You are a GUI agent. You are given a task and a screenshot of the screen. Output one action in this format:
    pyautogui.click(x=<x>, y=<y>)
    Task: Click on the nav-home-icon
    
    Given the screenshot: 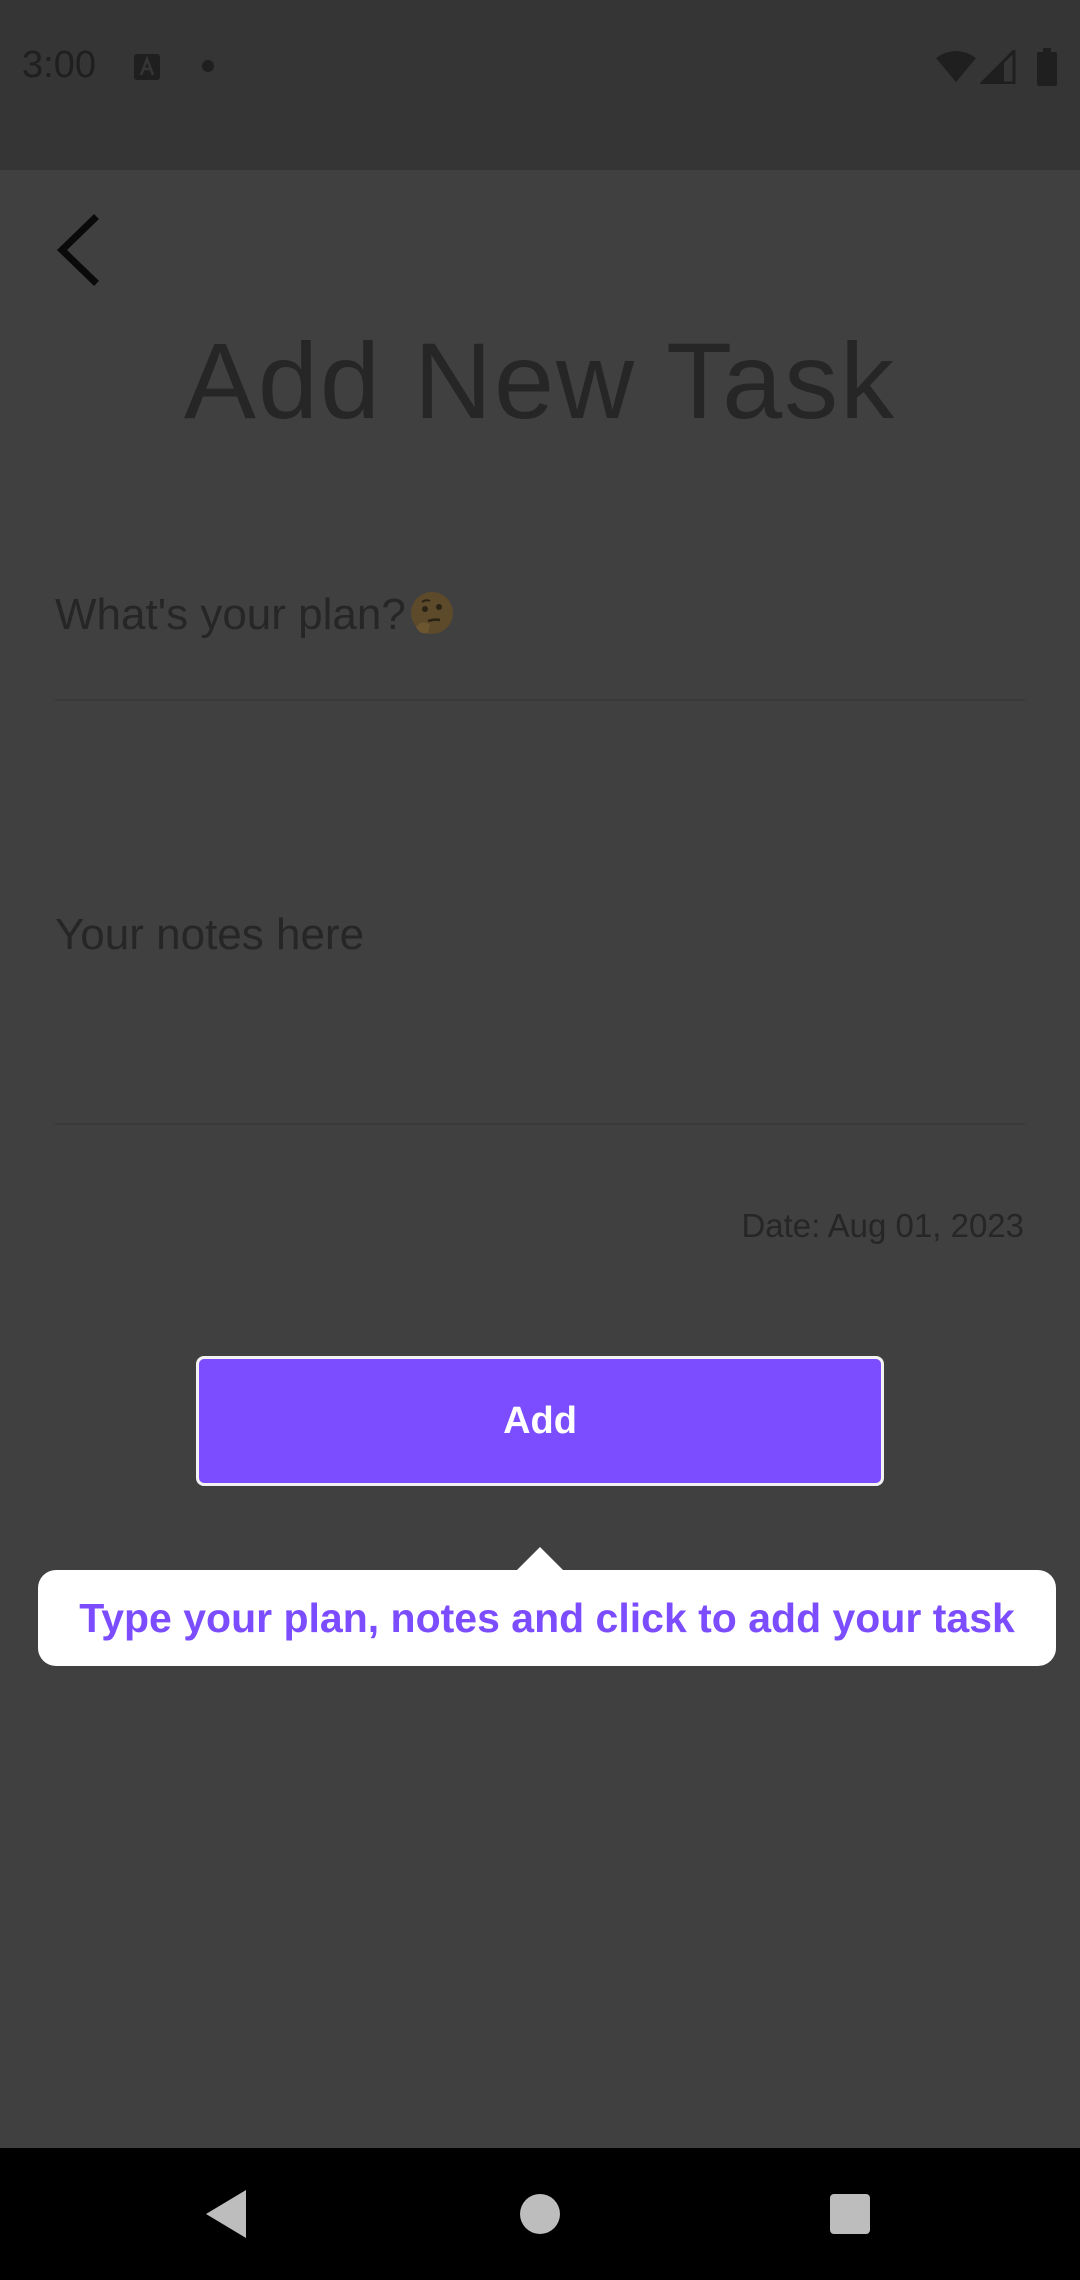 What is the action you would take?
    pyautogui.click(x=540, y=2214)
    